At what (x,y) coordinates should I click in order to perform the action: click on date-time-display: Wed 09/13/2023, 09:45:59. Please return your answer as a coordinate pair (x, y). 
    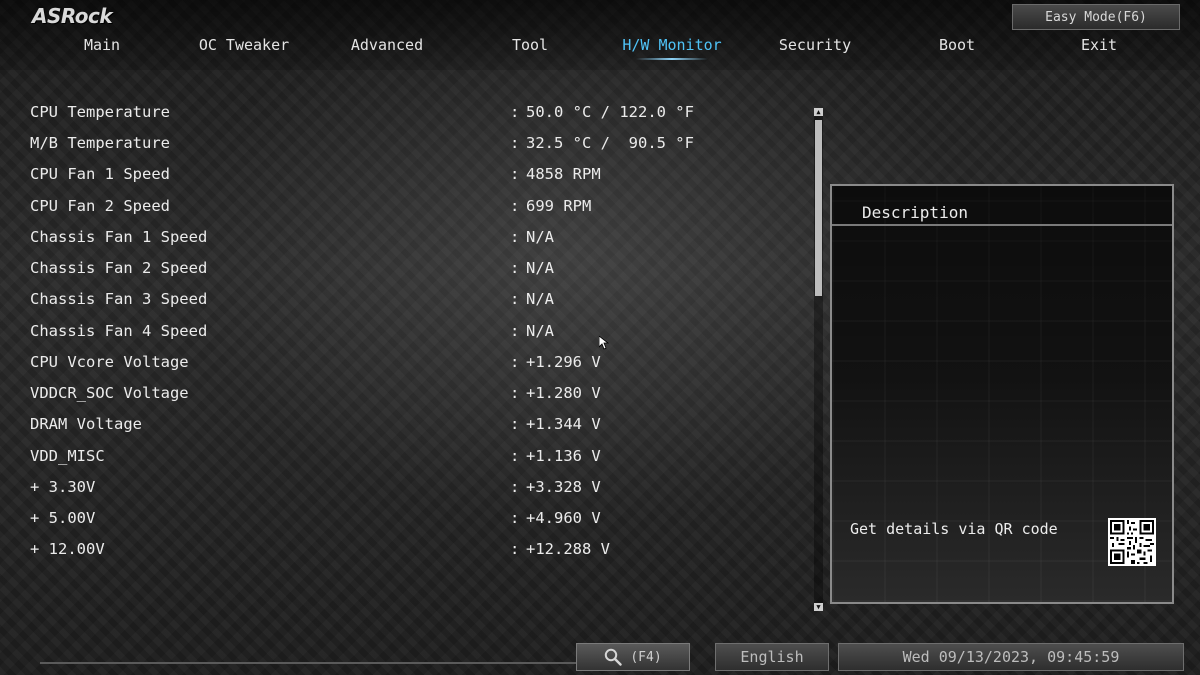
    Looking at the image, I should click on (1011, 657).